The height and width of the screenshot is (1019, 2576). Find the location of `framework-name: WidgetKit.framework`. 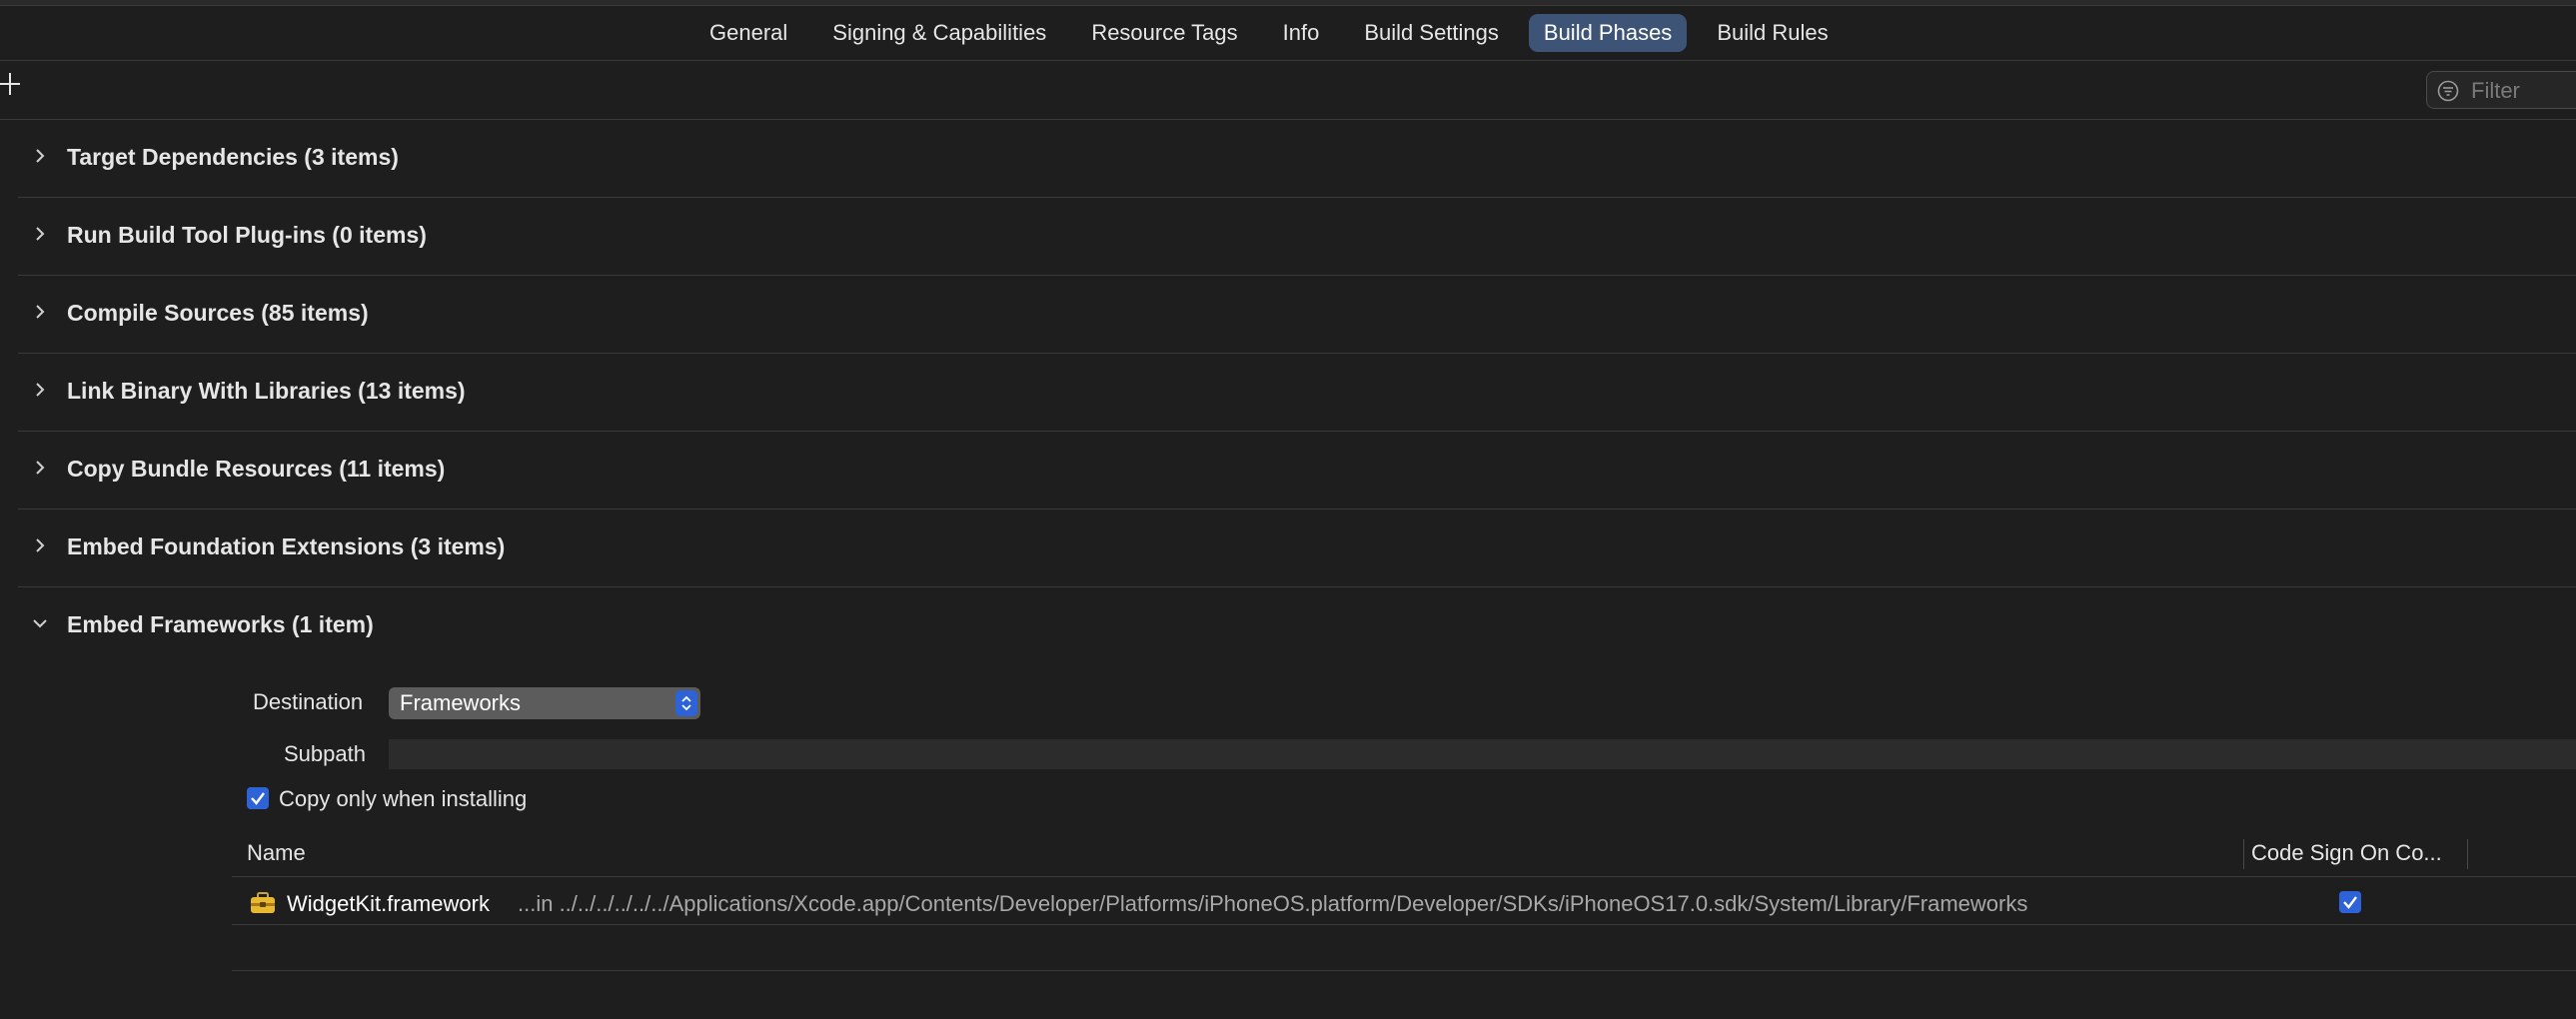

framework-name: WidgetKit.framework is located at coordinates (388, 903).